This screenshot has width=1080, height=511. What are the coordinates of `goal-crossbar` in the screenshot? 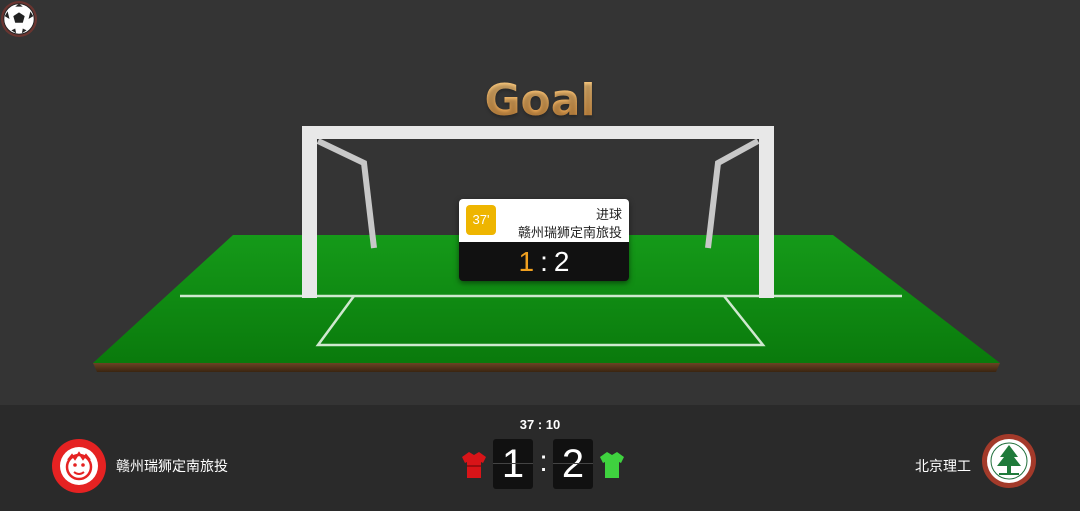 It's located at (538, 132).